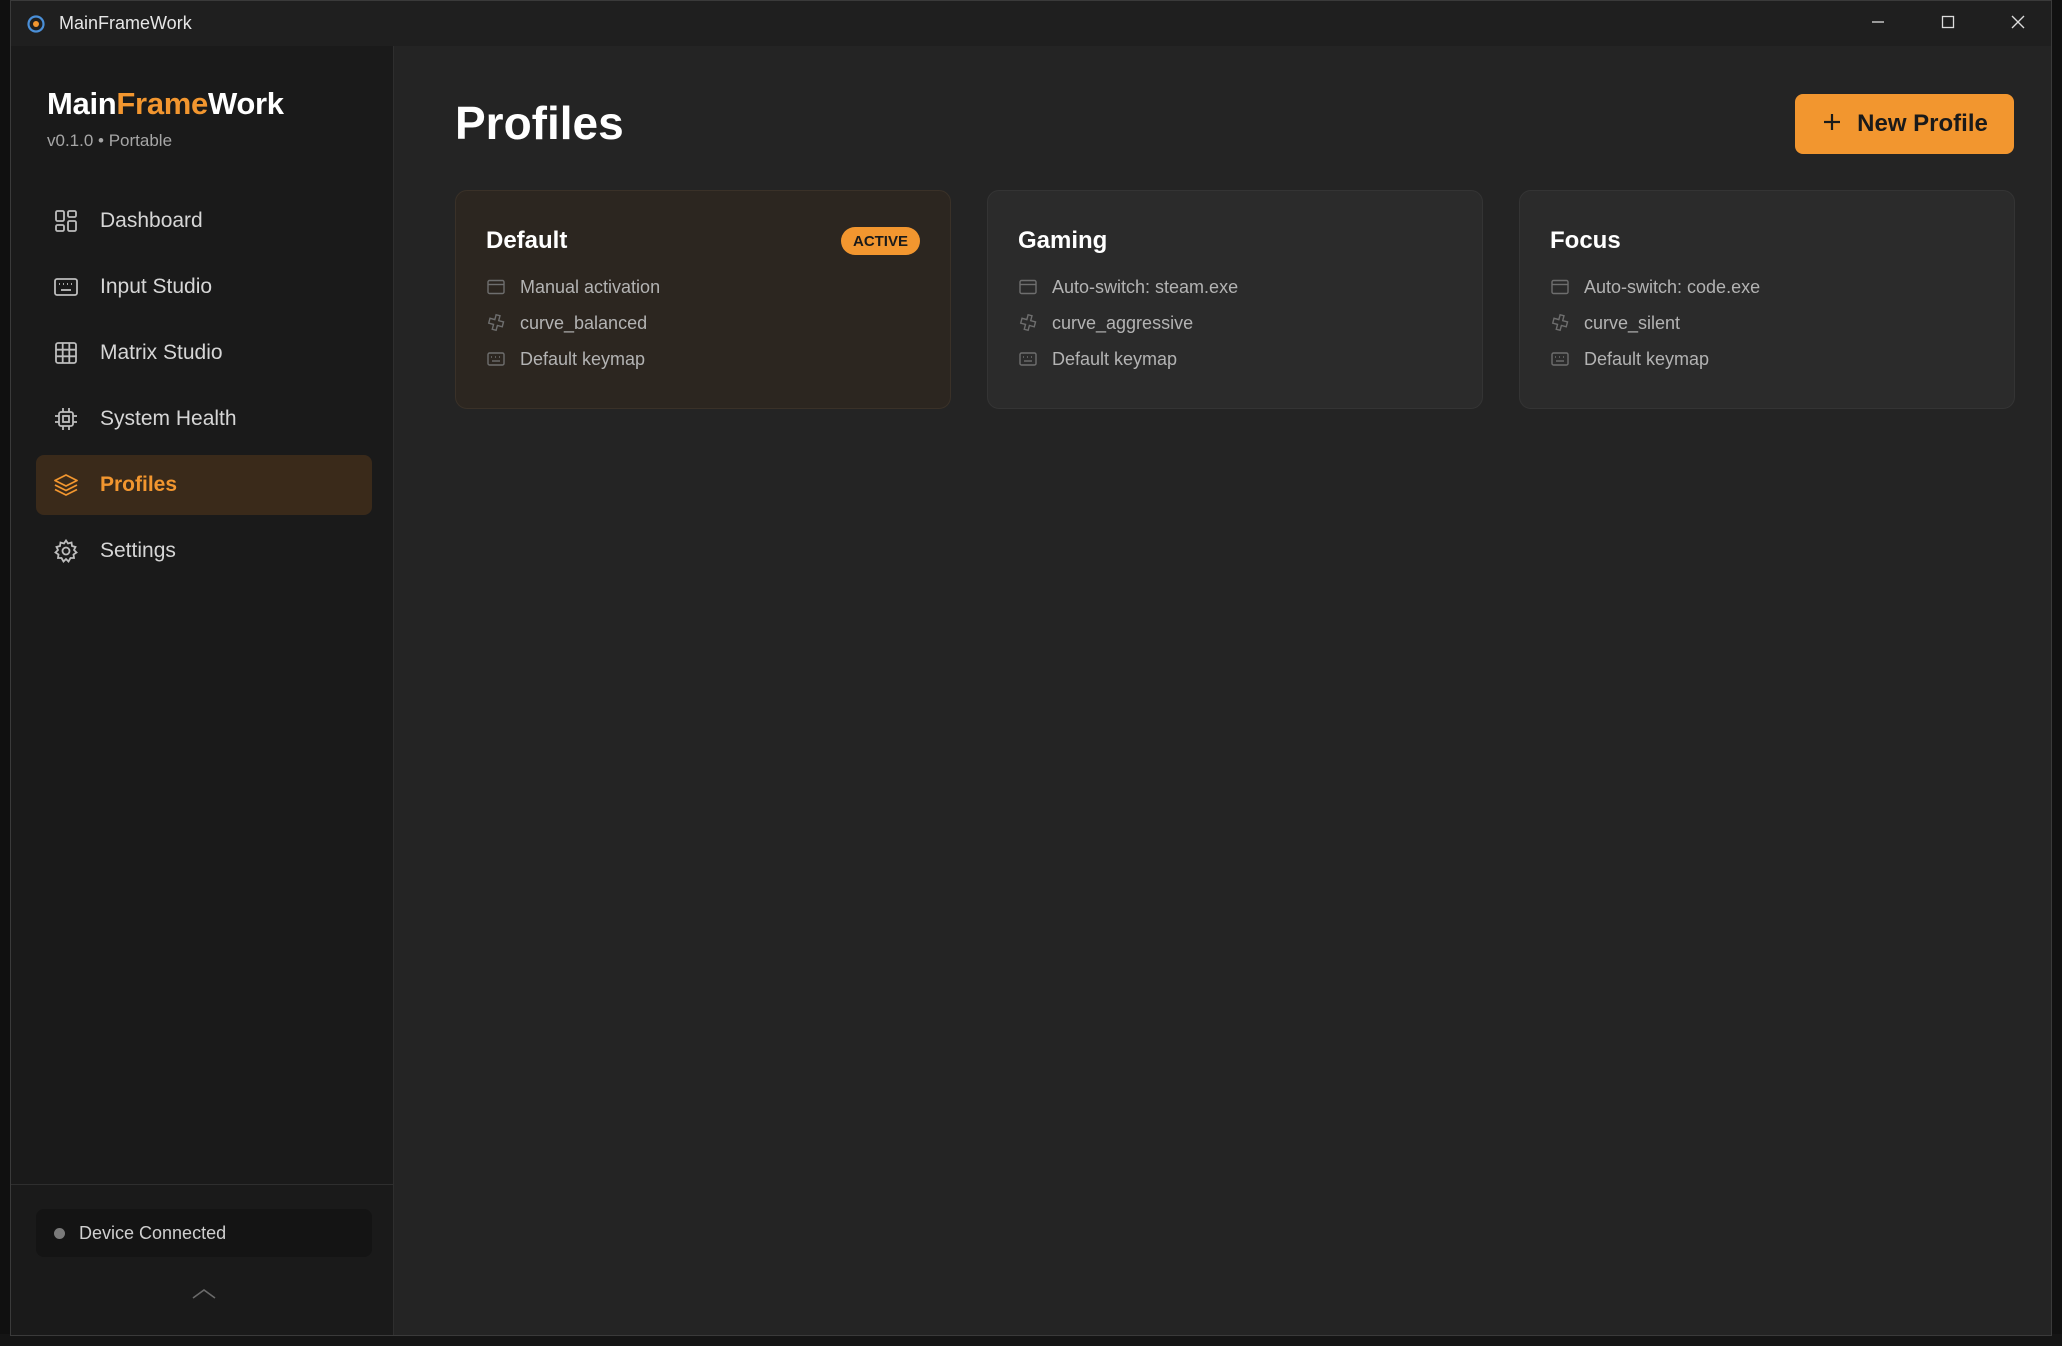  Describe the element at coordinates (1767, 299) in the screenshot. I see `profile-card-focus: Focus Auto-switch: code.exe curve_silent` at that location.